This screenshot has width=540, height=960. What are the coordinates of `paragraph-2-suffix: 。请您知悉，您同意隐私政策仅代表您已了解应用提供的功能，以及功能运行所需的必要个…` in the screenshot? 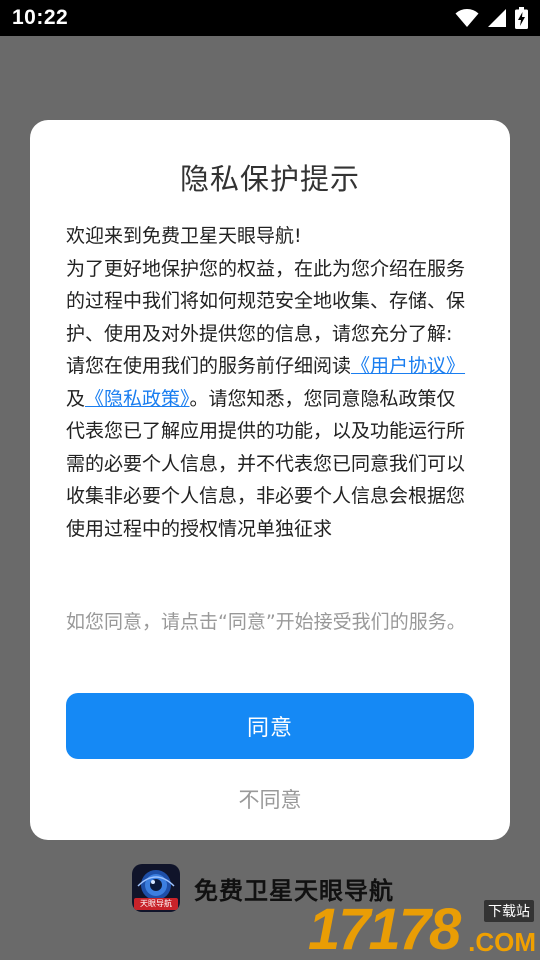 It's located at (266, 463).